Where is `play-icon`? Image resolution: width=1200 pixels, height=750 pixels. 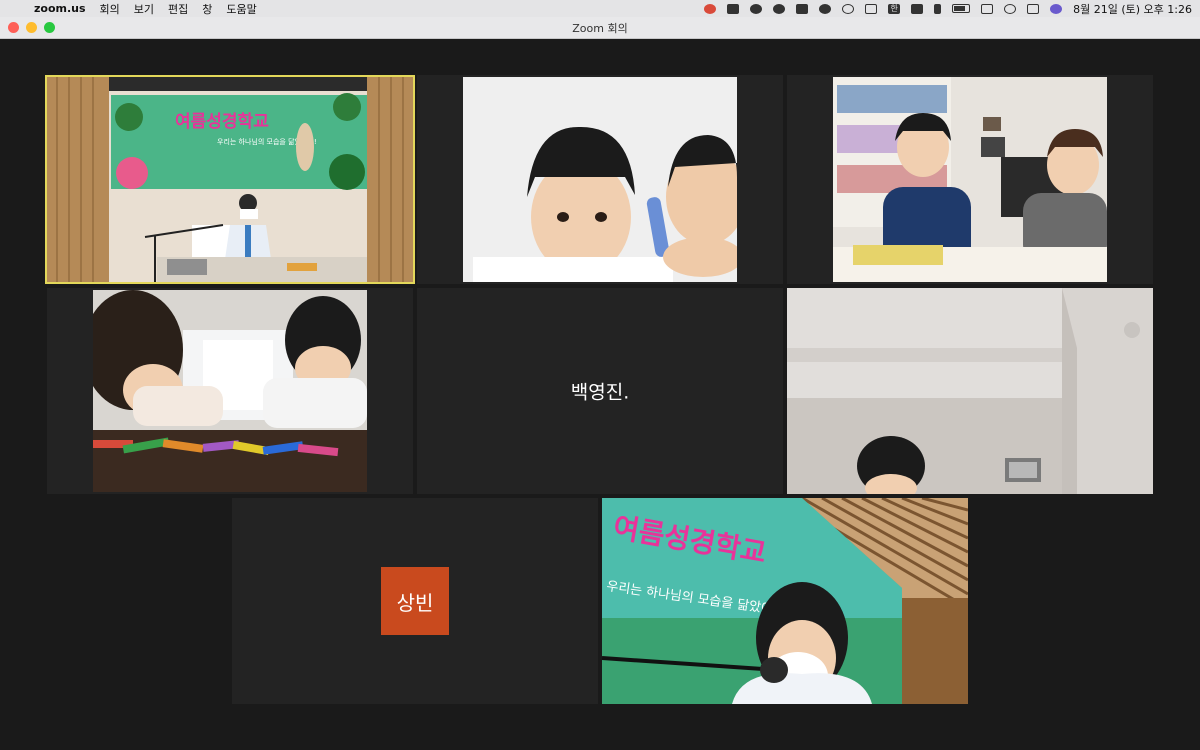 play-icon is located at coordinates (848, 8).